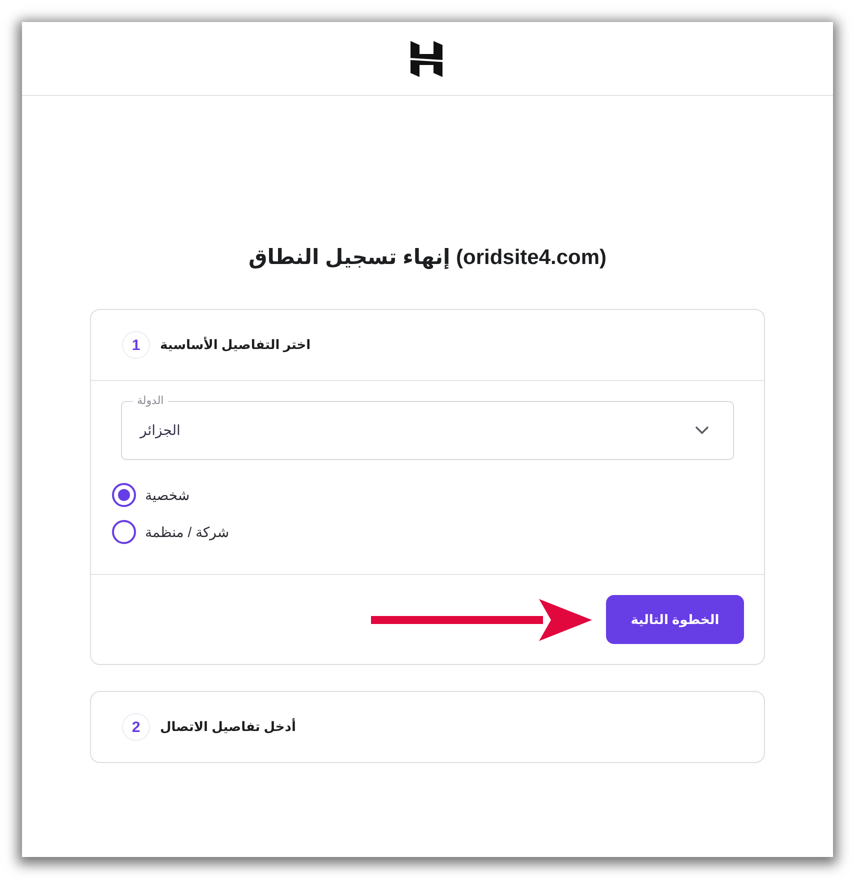 This screenshot has height=878, width=854. What do you see at coordinates (136, 345) in the screenshot?
I see `step-number: 1` at bounding box center [136, 345].